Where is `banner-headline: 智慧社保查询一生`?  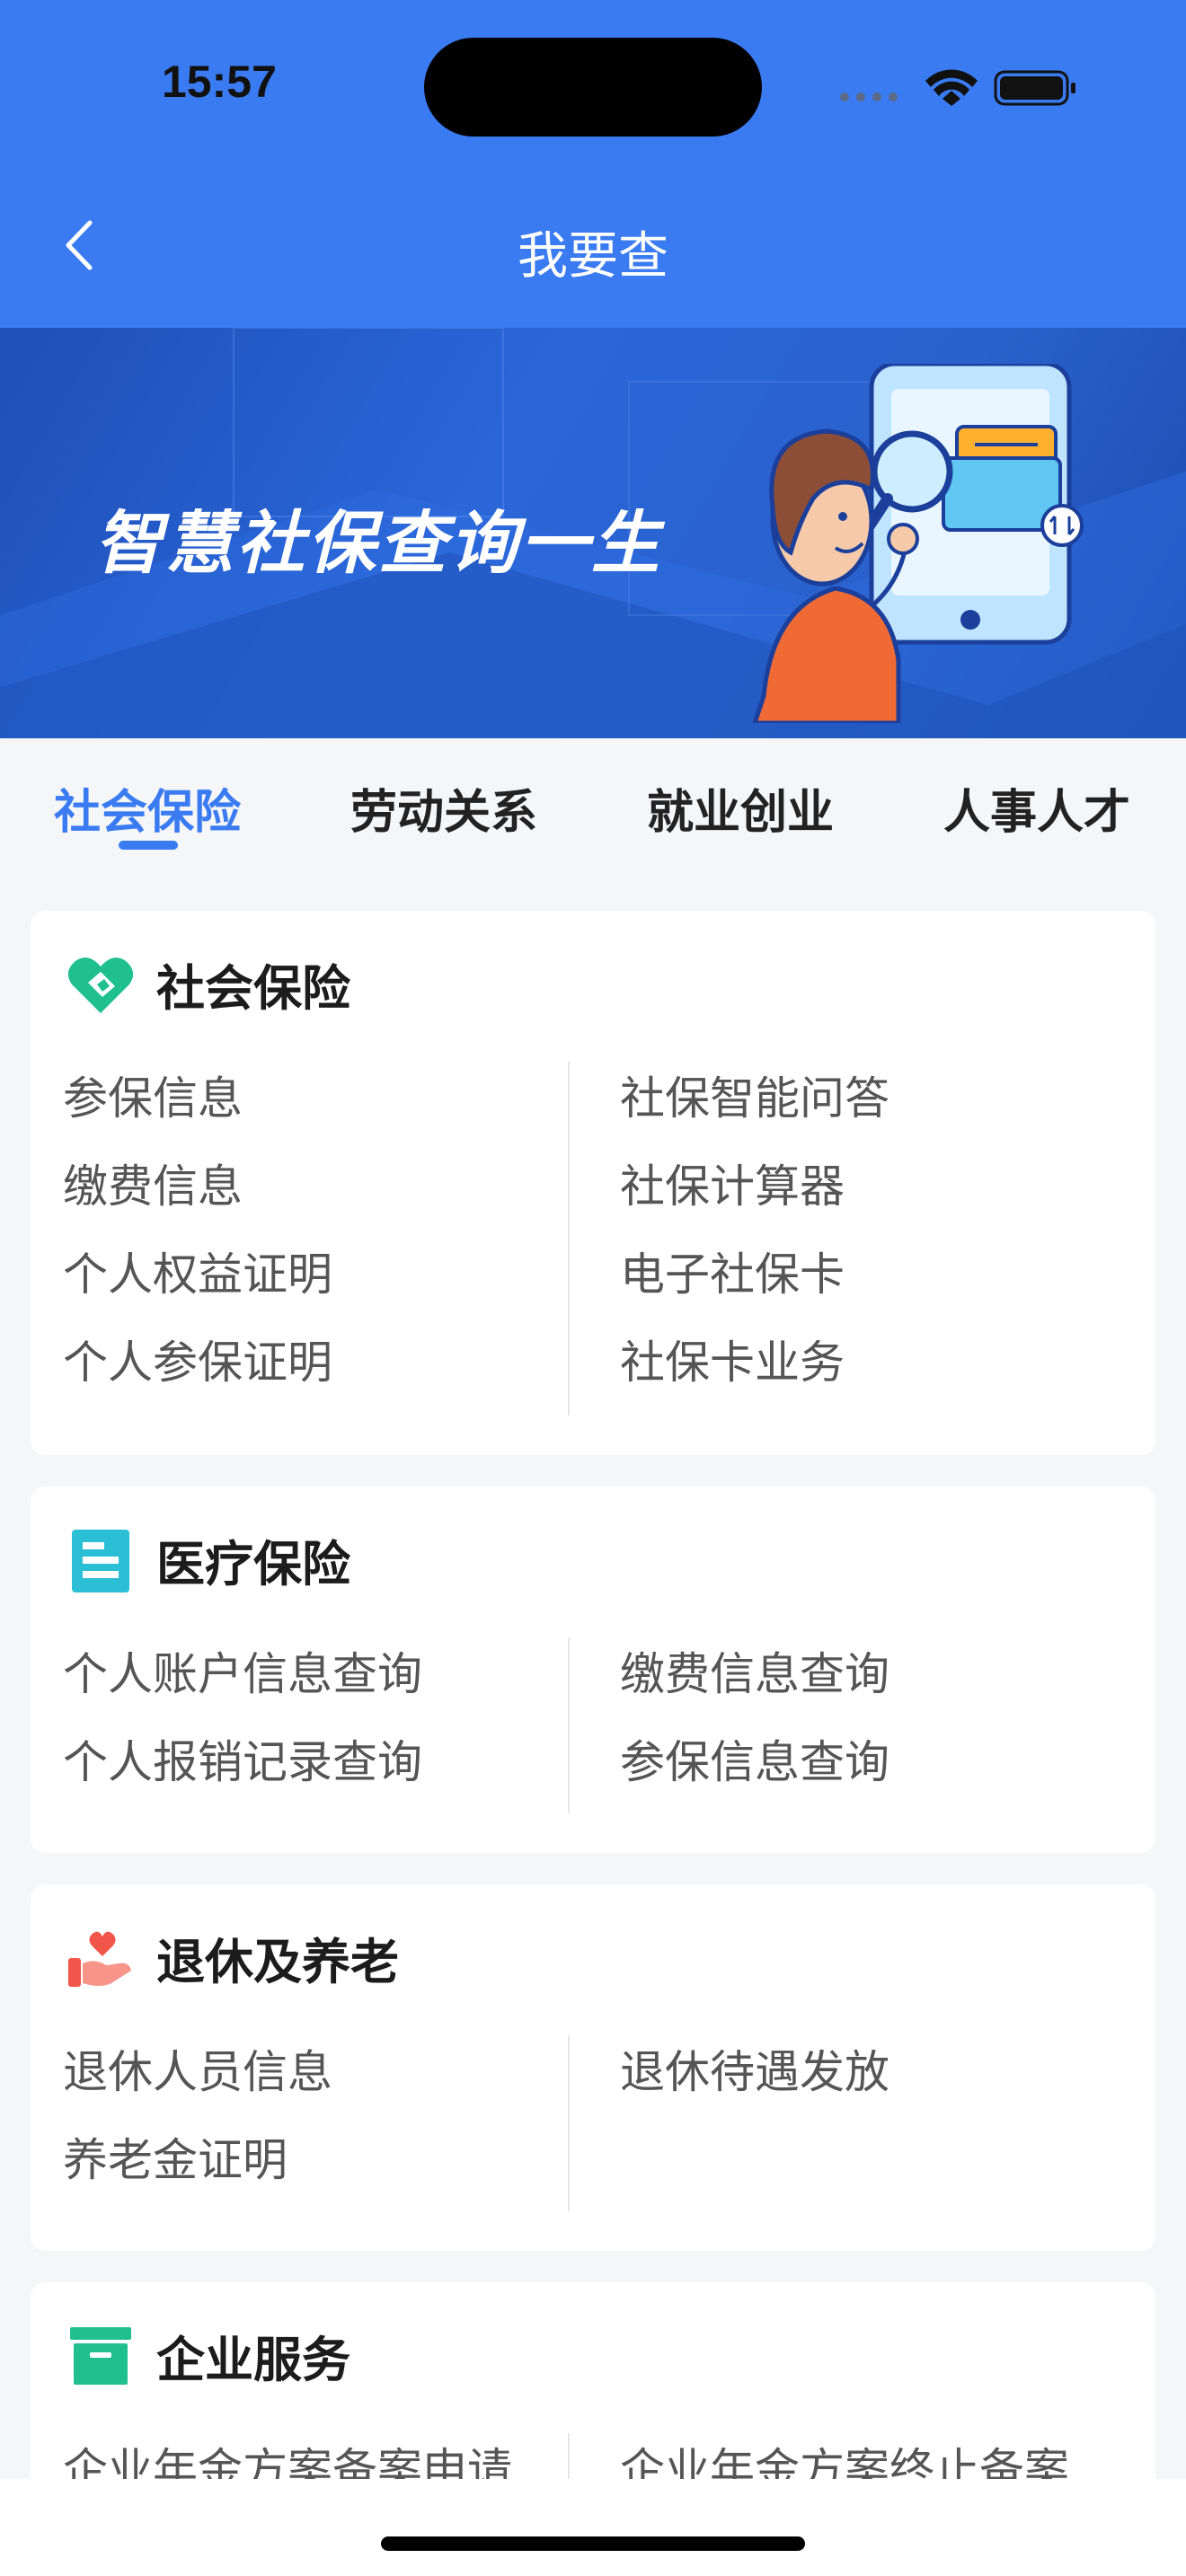 banner-headline: 智慧社保查询一生 is located at coordinates (378, 543).